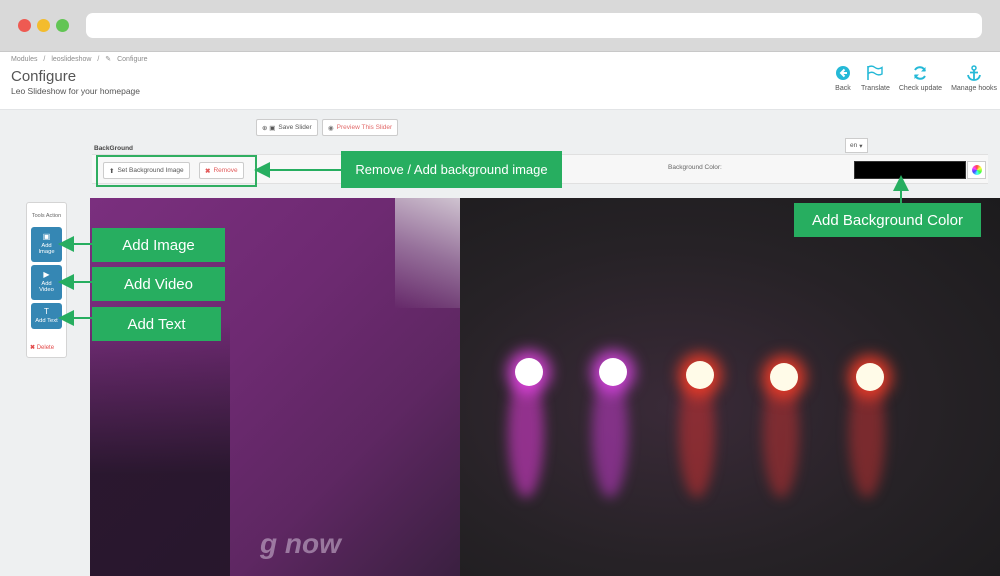 The image size is (1000, 576). I want to click on background-color-label: Background Color:, so click(695, 167).